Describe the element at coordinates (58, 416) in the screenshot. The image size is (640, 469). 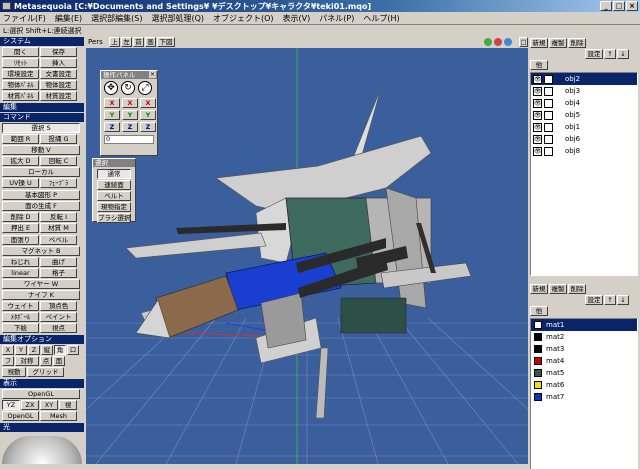
I see `mesh-button: Mesh` at that location.